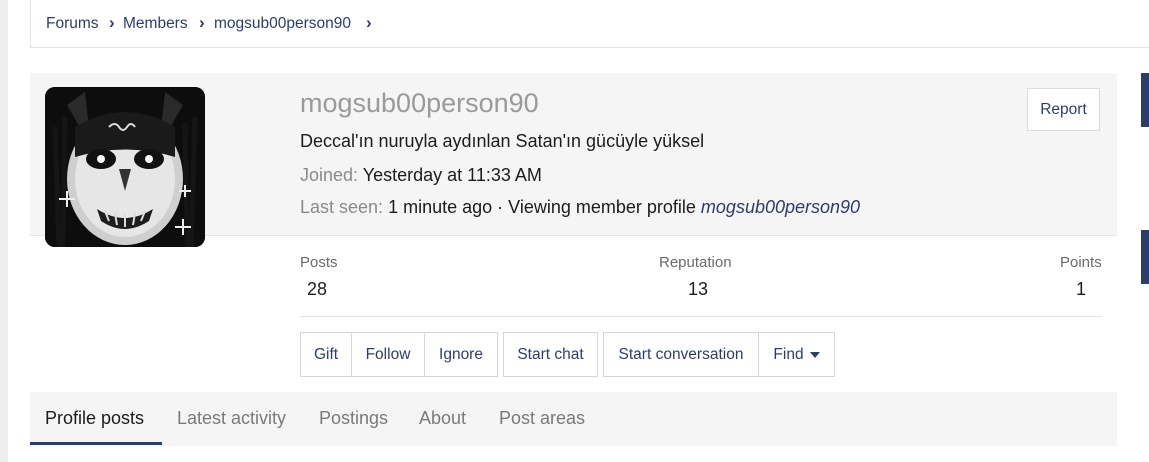 The width and height of the screenshot is (1149, 462). I want to click on joined-value: Yesterday at 11:33 AM, so click(452, 175).